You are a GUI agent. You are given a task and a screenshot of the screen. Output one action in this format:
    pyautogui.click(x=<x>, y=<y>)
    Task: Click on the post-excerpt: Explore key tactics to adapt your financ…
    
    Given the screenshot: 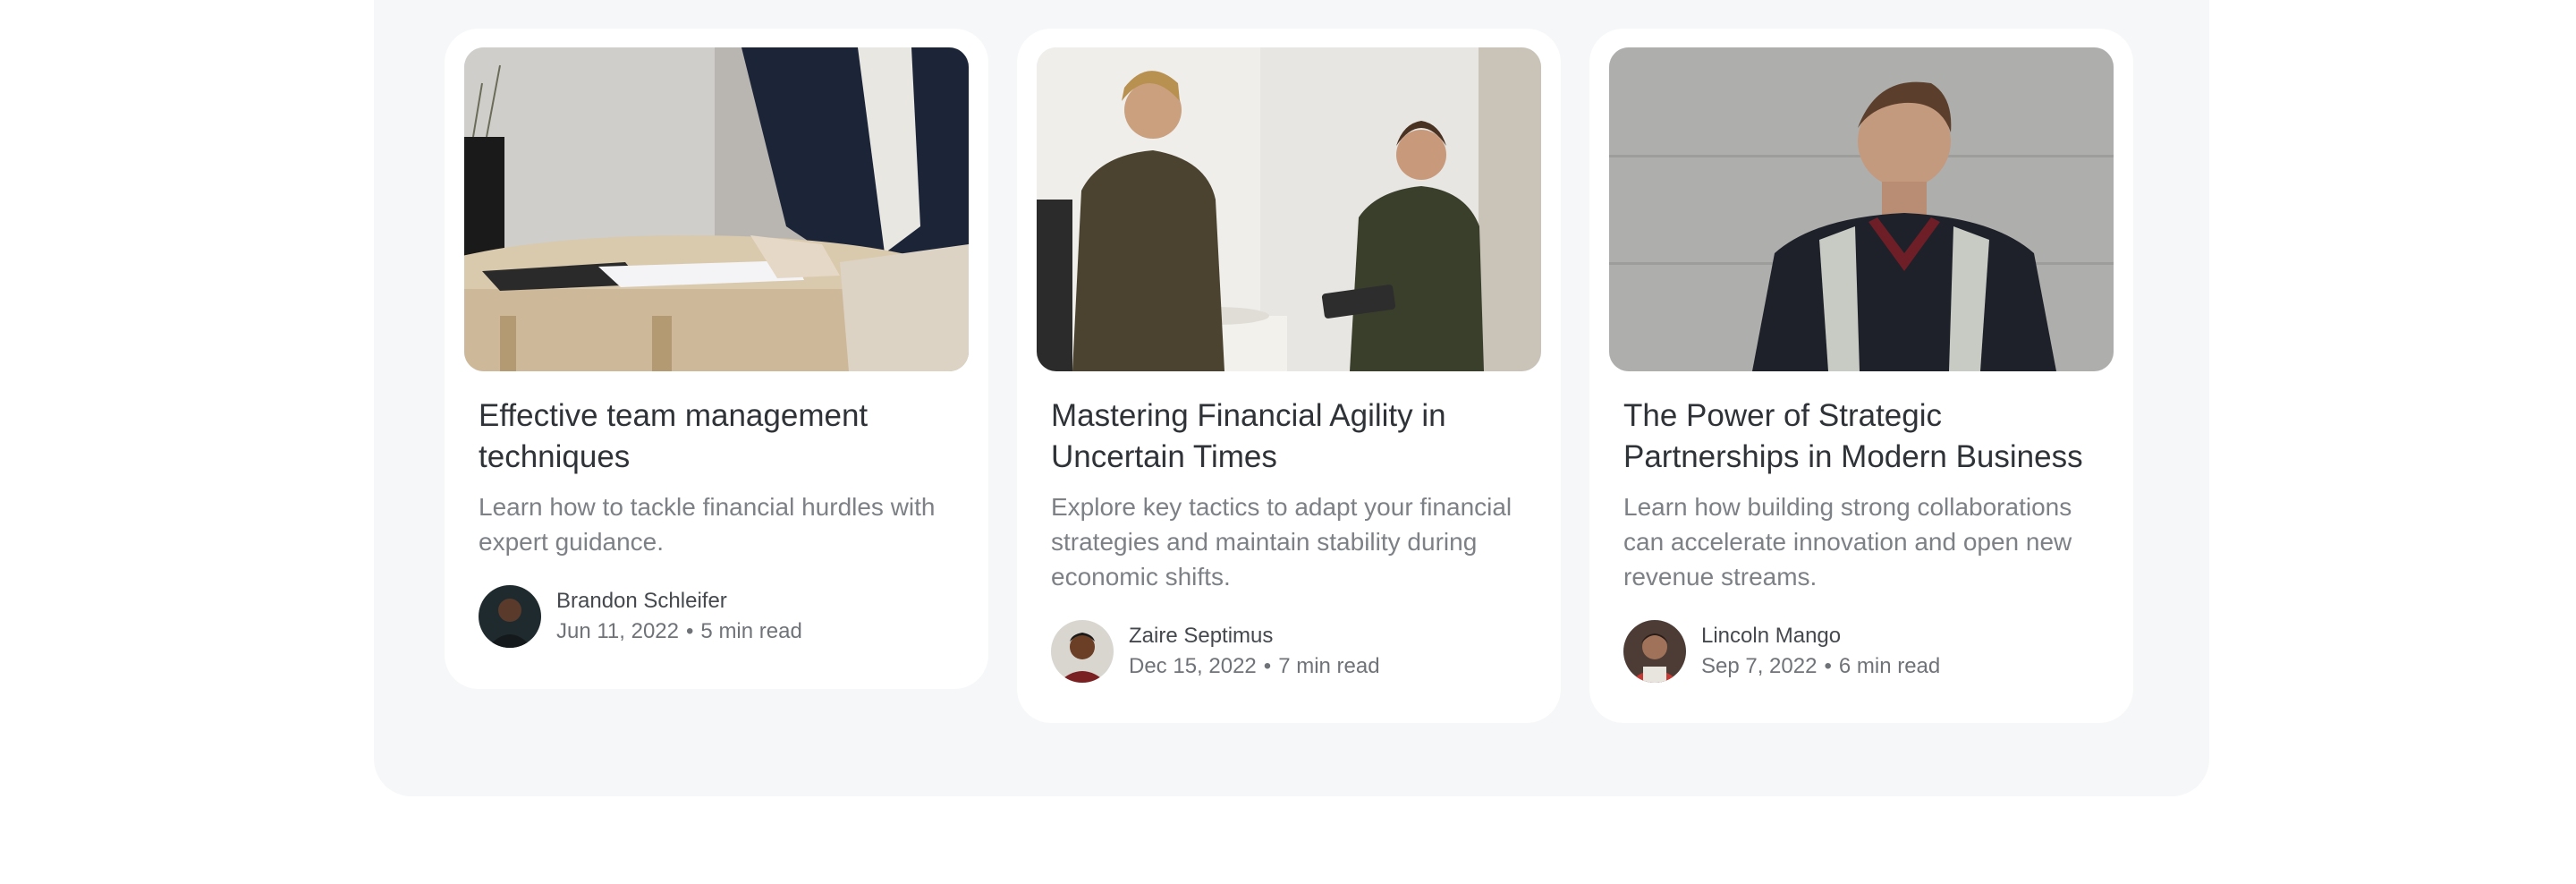 What is the action you would take?
    pyautogui.click(x=1282, y=542)
    